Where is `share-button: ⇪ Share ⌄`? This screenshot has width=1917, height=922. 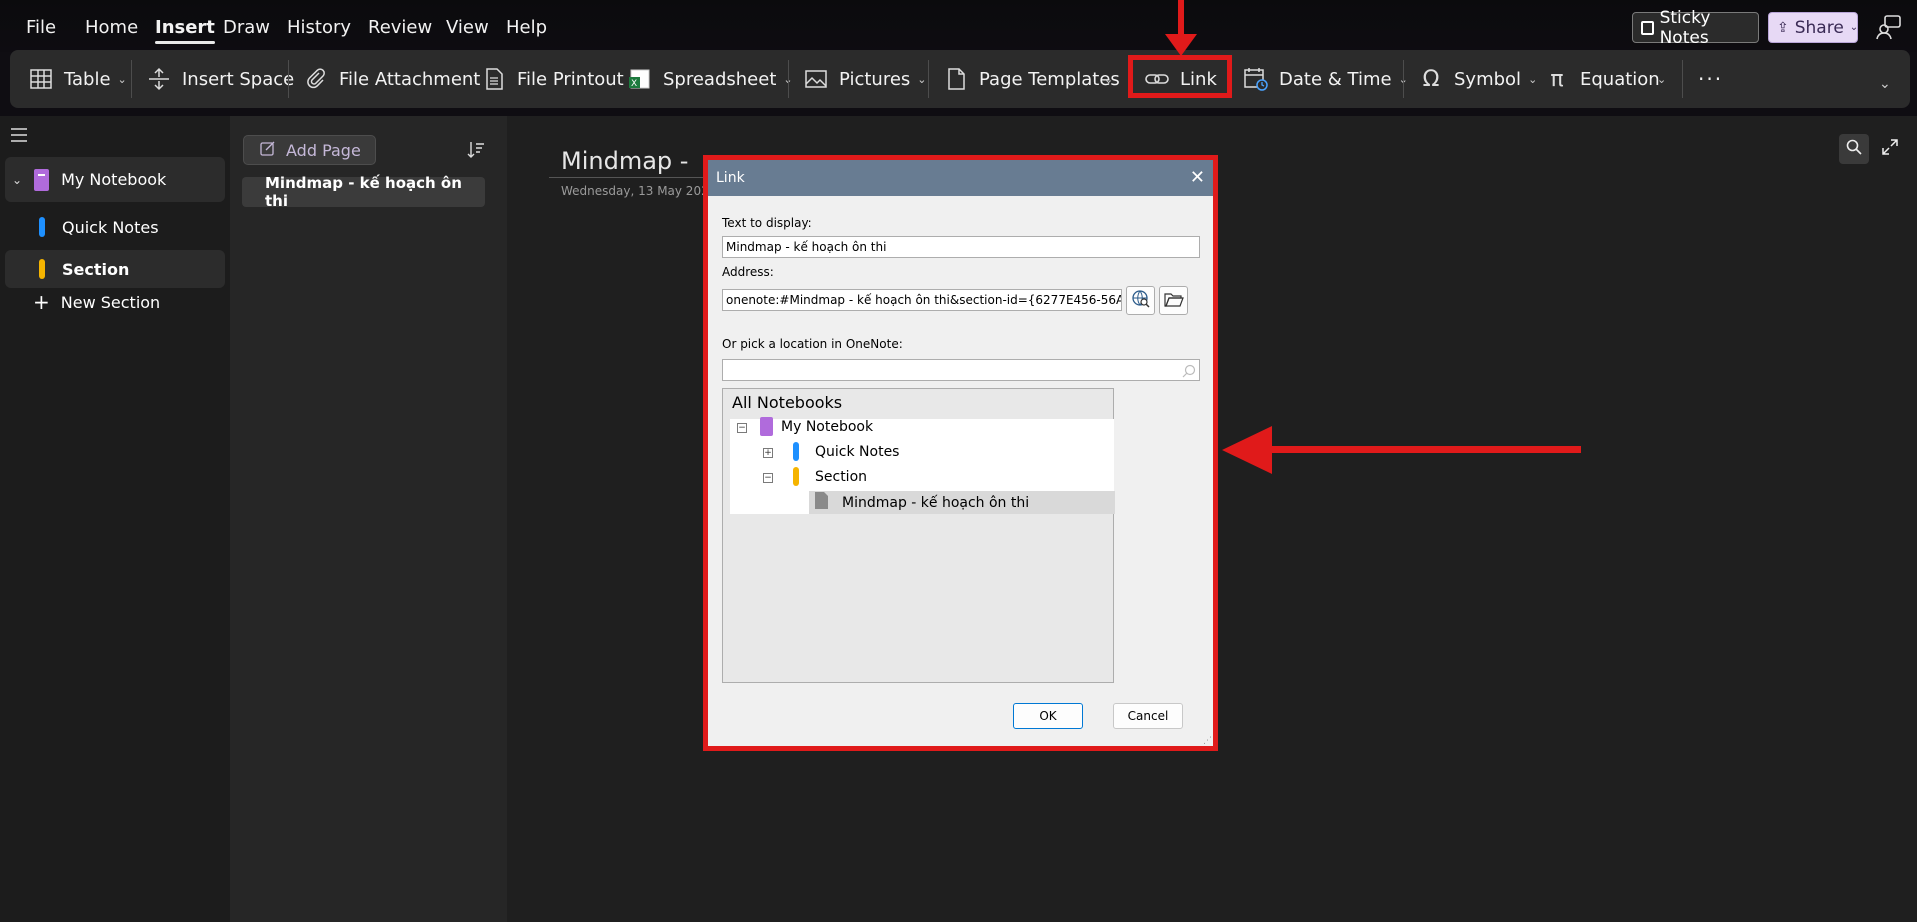
share-button: ⇪ Share ⌄ is located at coordinates (1813, 27).